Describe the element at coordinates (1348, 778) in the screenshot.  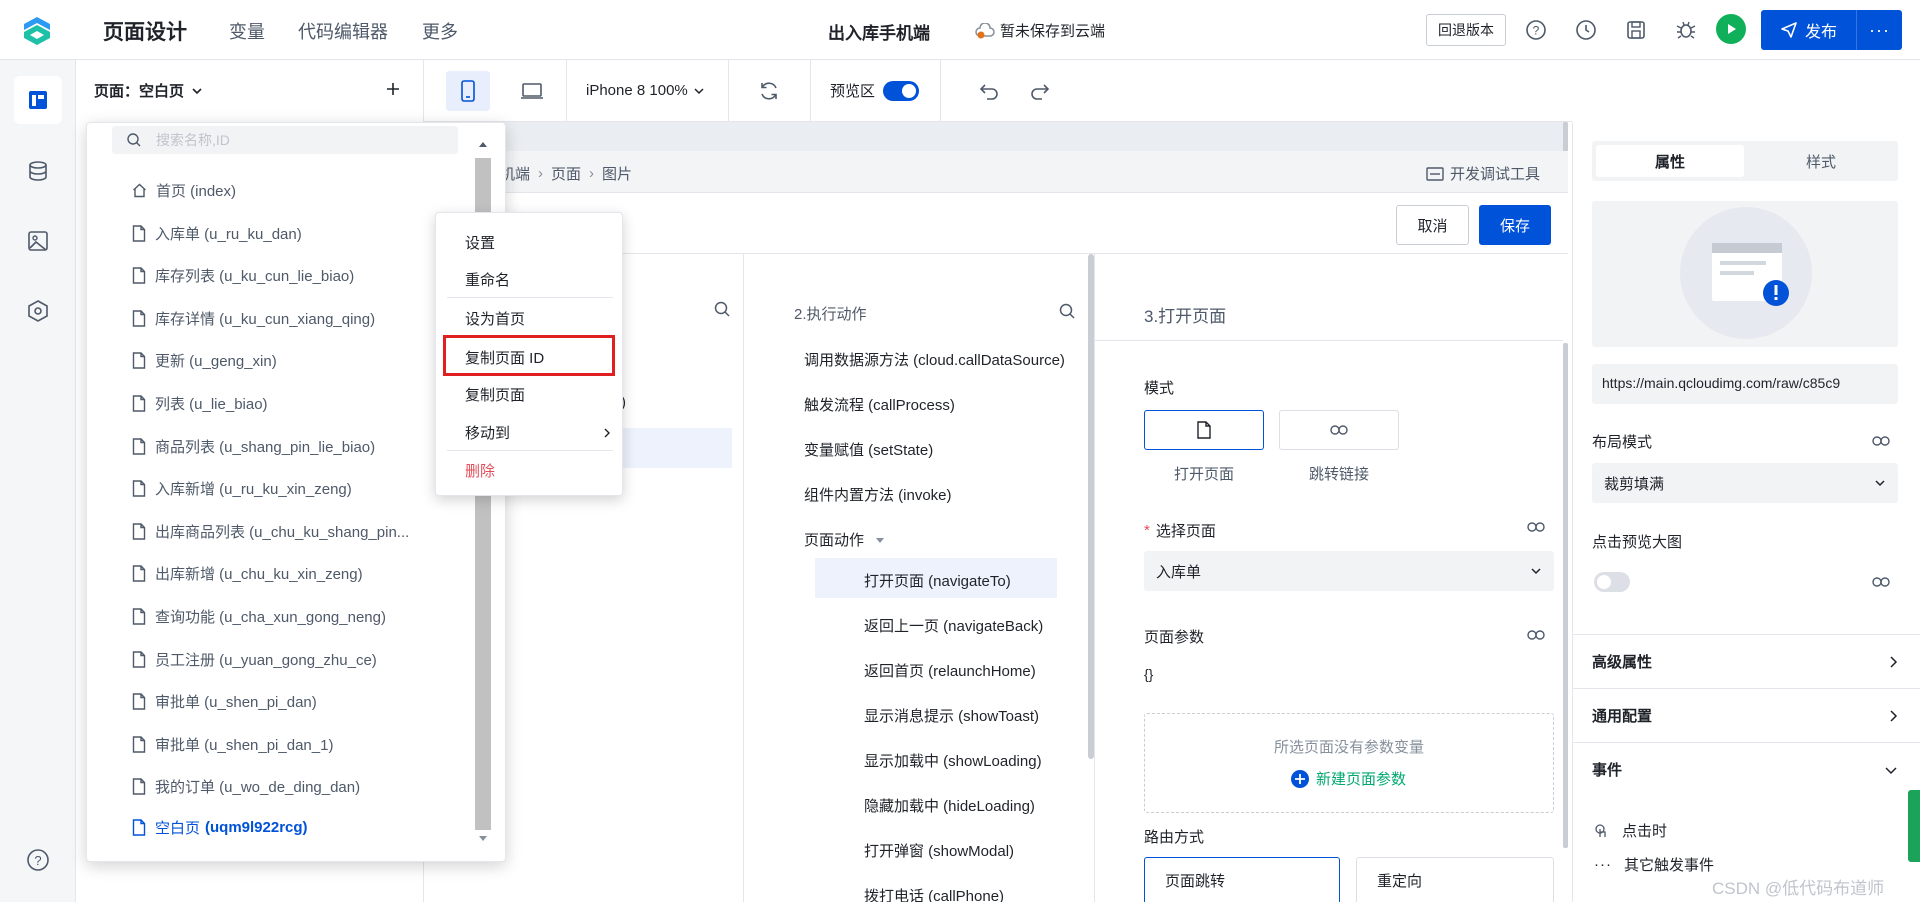
I see `new-param-button: 新建页面参数` at that location.